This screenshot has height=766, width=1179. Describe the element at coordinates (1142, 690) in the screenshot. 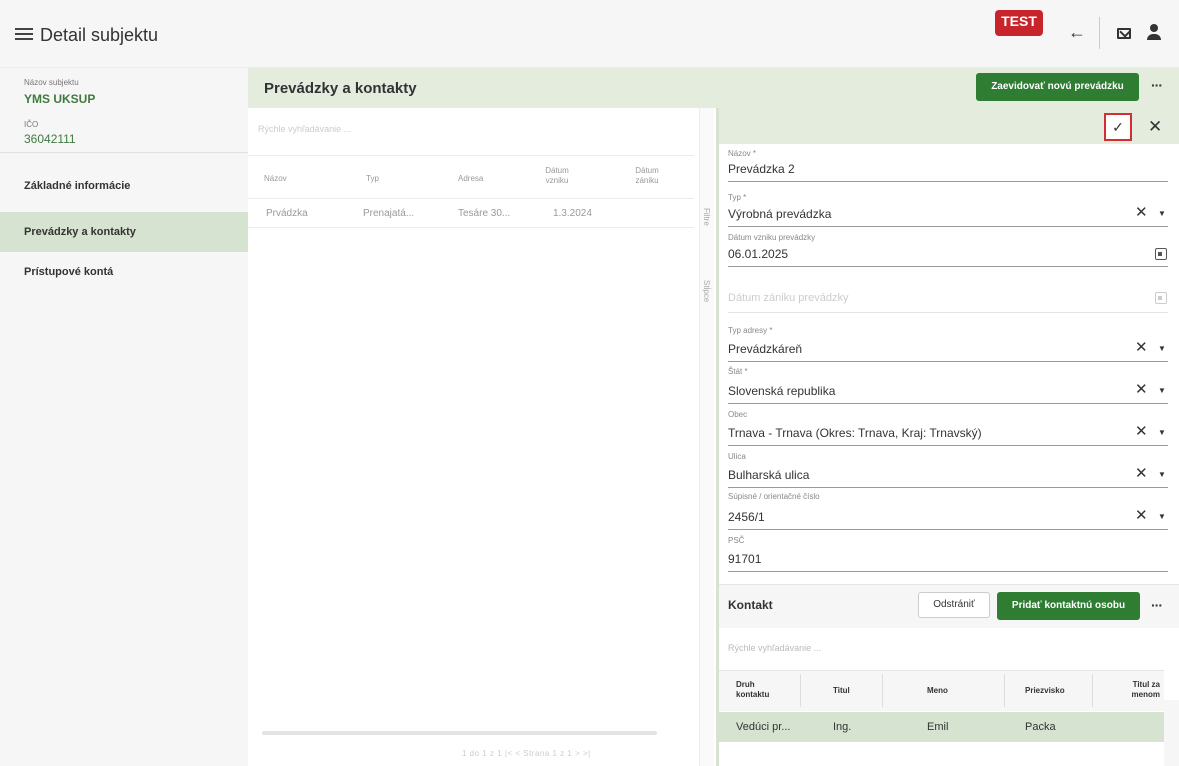

I see `column-header-titul-za-menom: Titul za menom` at that location.